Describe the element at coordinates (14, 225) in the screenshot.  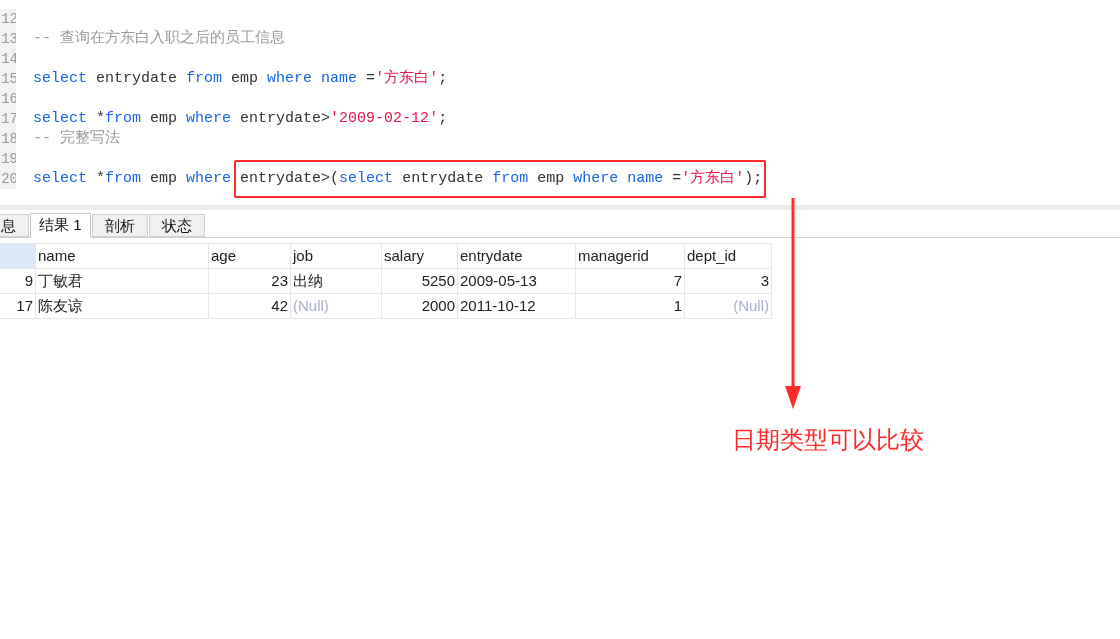
I see `tab: 息` at that location.